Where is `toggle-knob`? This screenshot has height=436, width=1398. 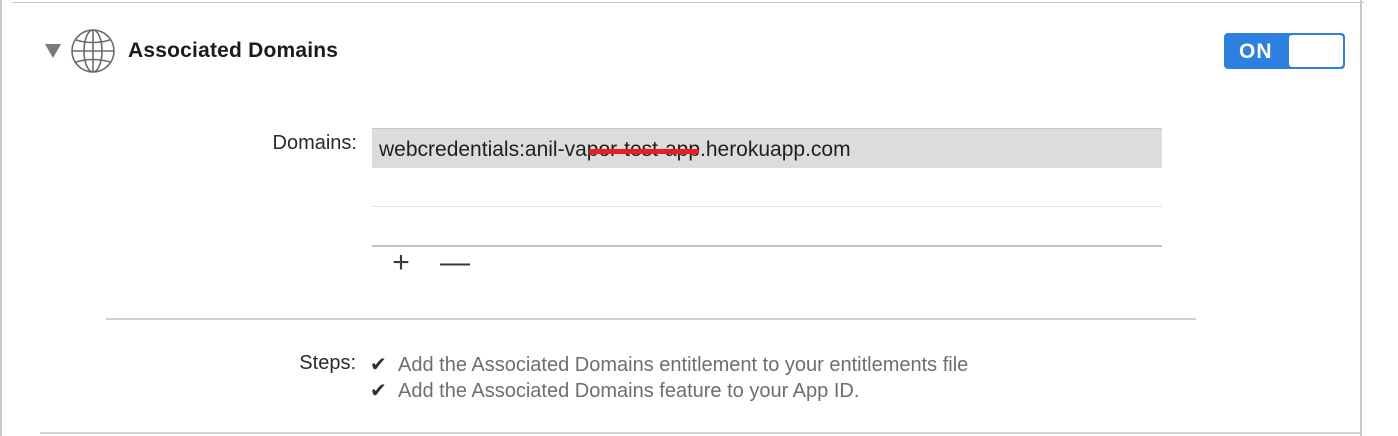 toggle-knob is located at coordinates (1316, 51).